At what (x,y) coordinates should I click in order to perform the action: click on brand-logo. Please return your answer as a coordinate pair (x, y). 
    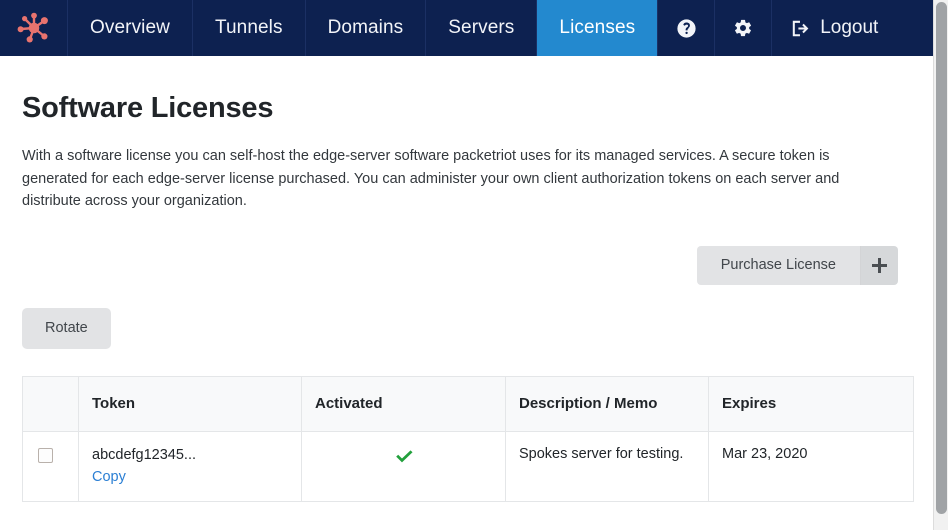
    Looking at the image, I should click on (34, 28).